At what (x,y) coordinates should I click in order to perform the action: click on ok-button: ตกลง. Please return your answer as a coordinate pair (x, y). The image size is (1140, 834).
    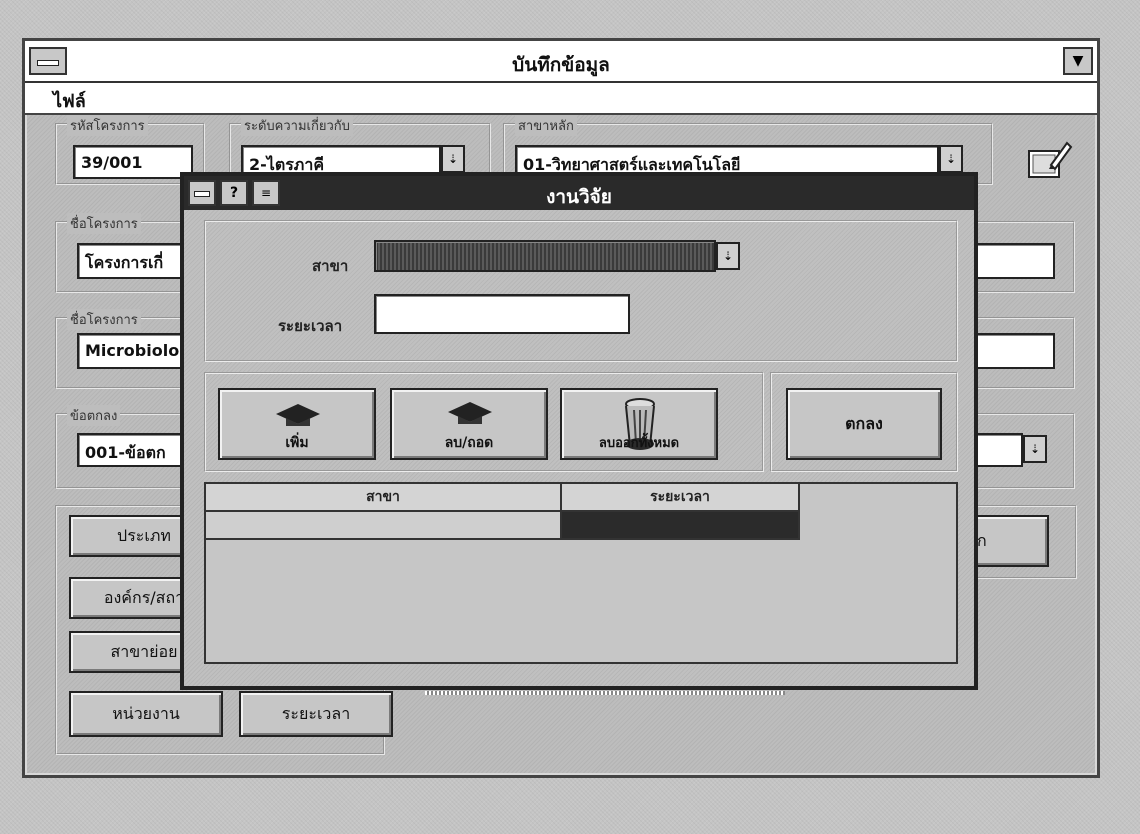
    Looking at the image, I should click on (864, 424).